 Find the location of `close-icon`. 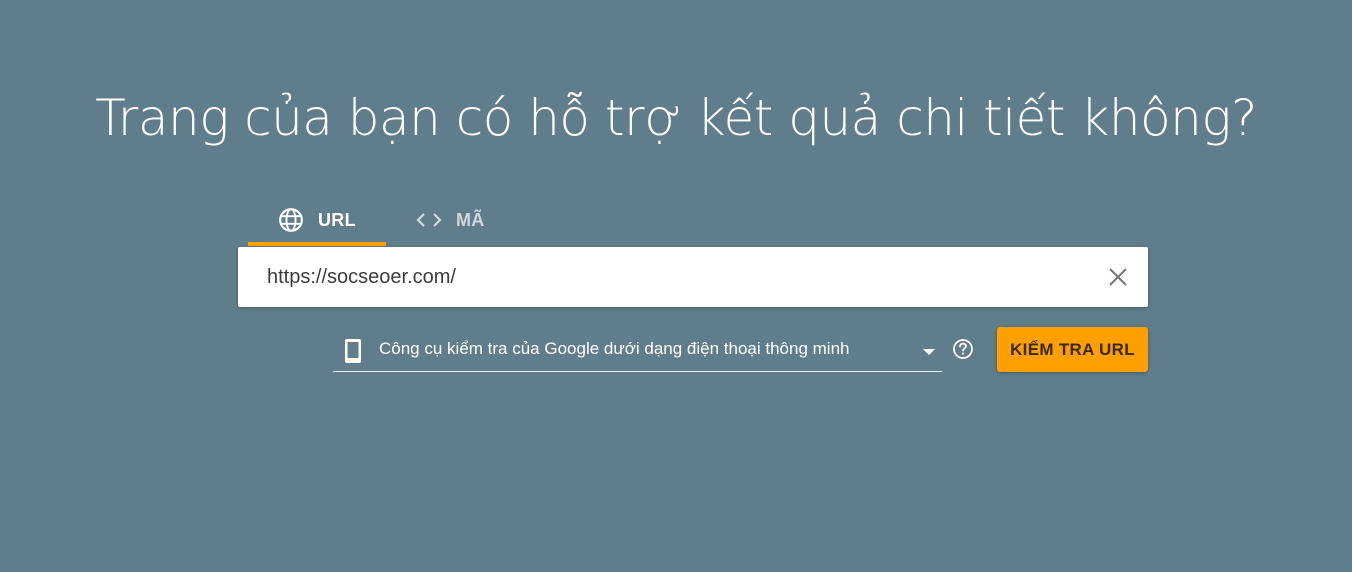

close-icon is located at coordinates (1118, 277).